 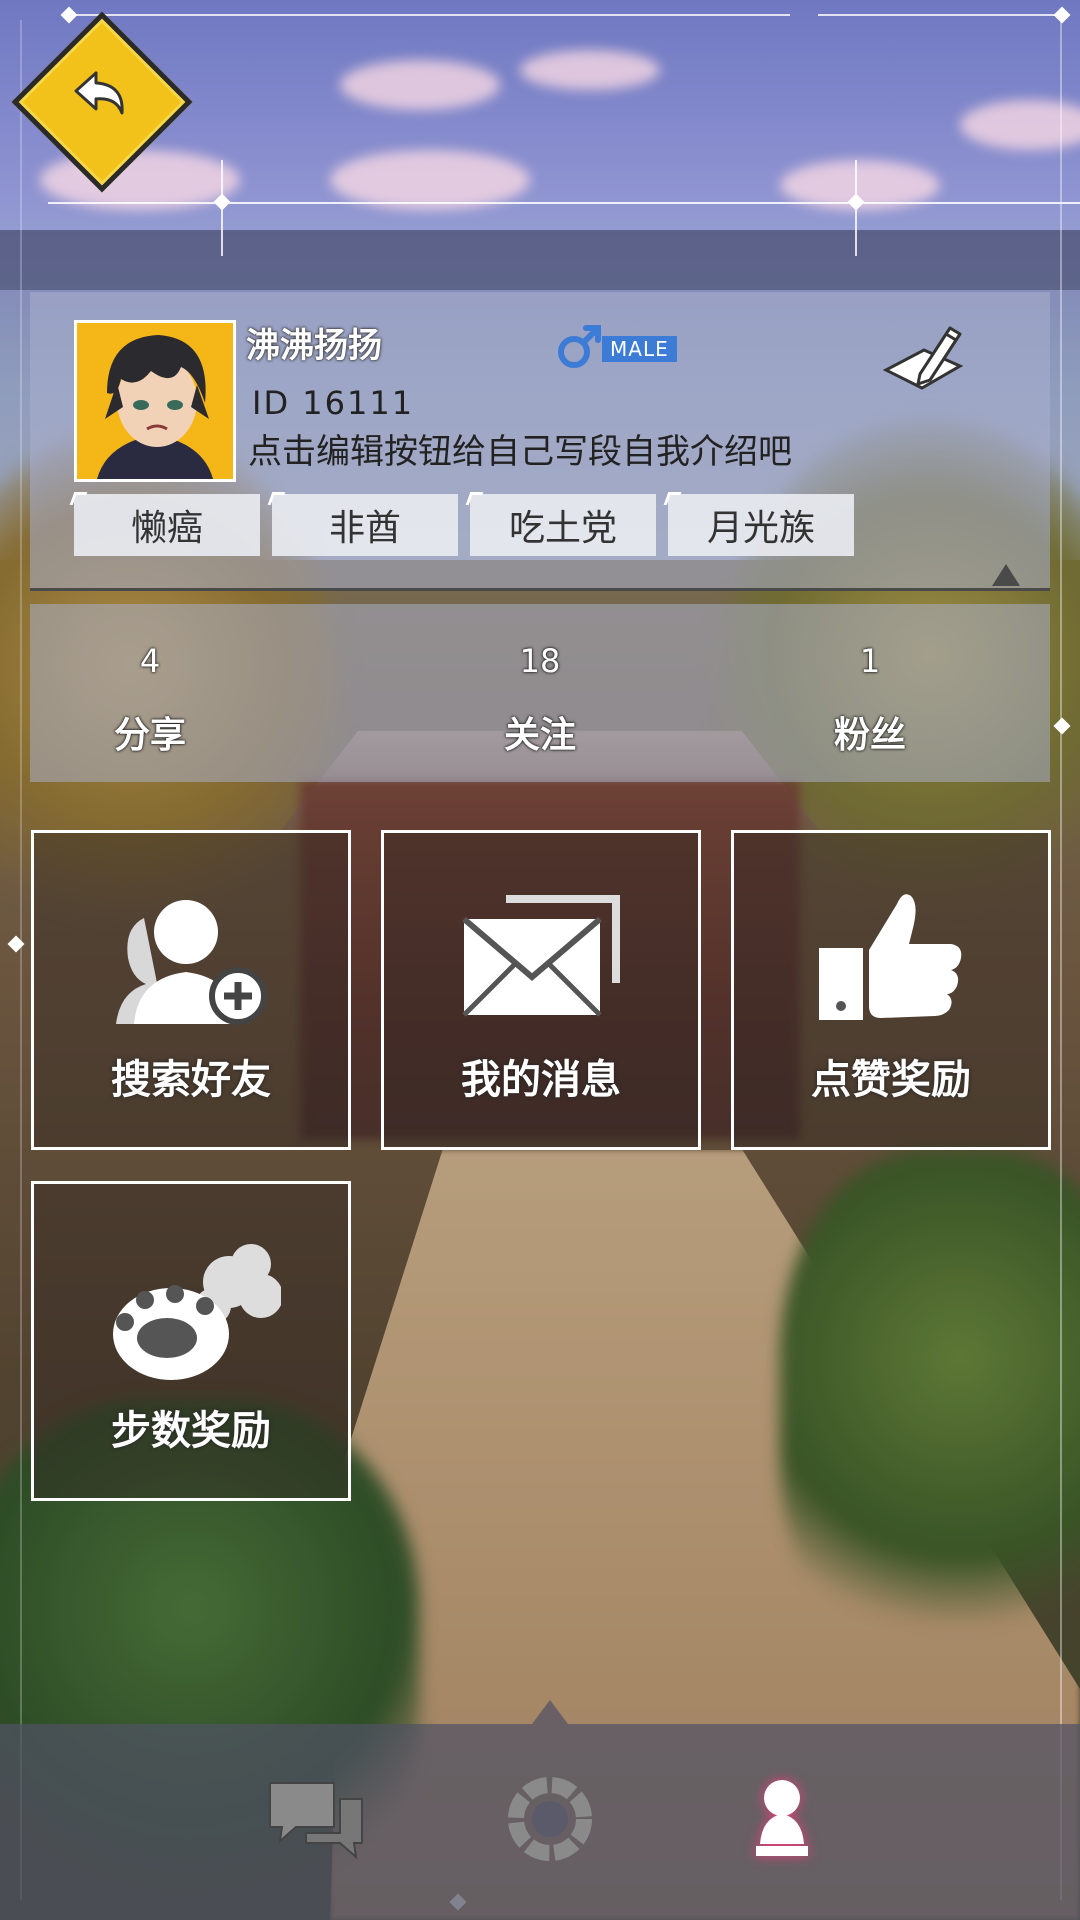 What do you see at coordinates (579, 346) in the screenshot?
I see `male-symbol-icon` at bounding box center [579, 346].